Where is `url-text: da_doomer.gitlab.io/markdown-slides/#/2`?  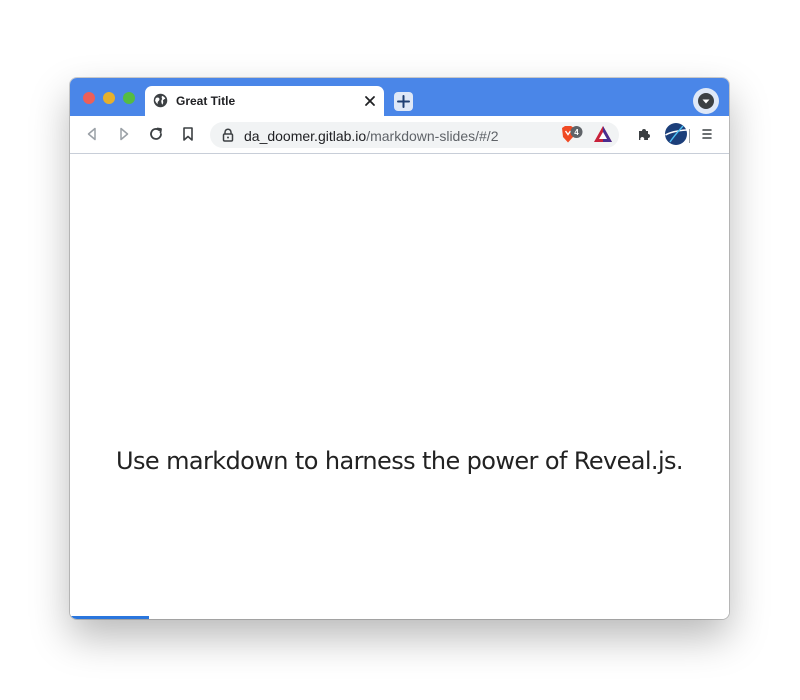
url-text: da_doomer.gitlab.io/markdown-slides/#/2 is located at coordinates (371, 136).